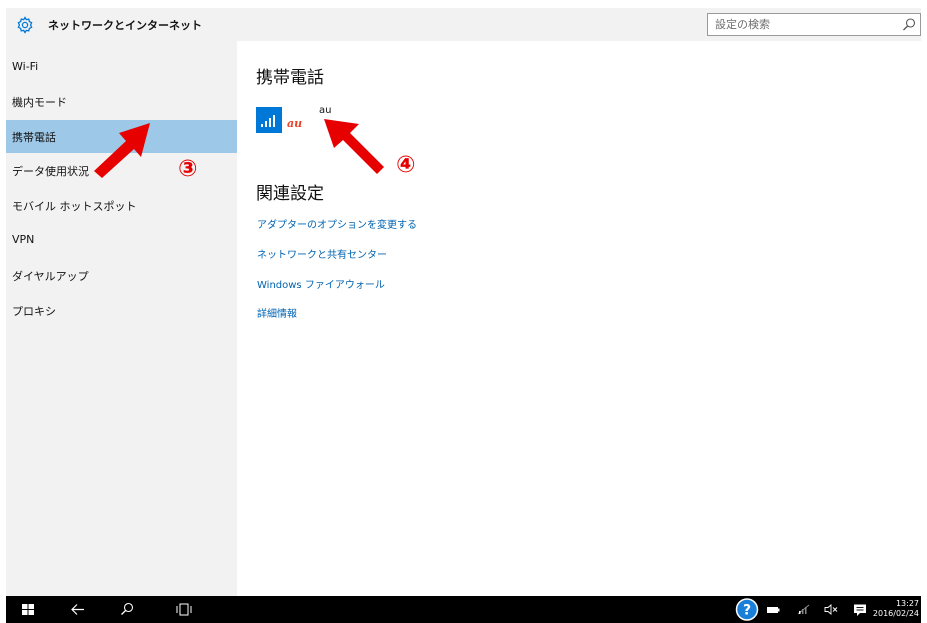 This screenshot has width=927, height=623. I want to click on taskbar: ? 13:27 2016/02/24, so click(463, 609).